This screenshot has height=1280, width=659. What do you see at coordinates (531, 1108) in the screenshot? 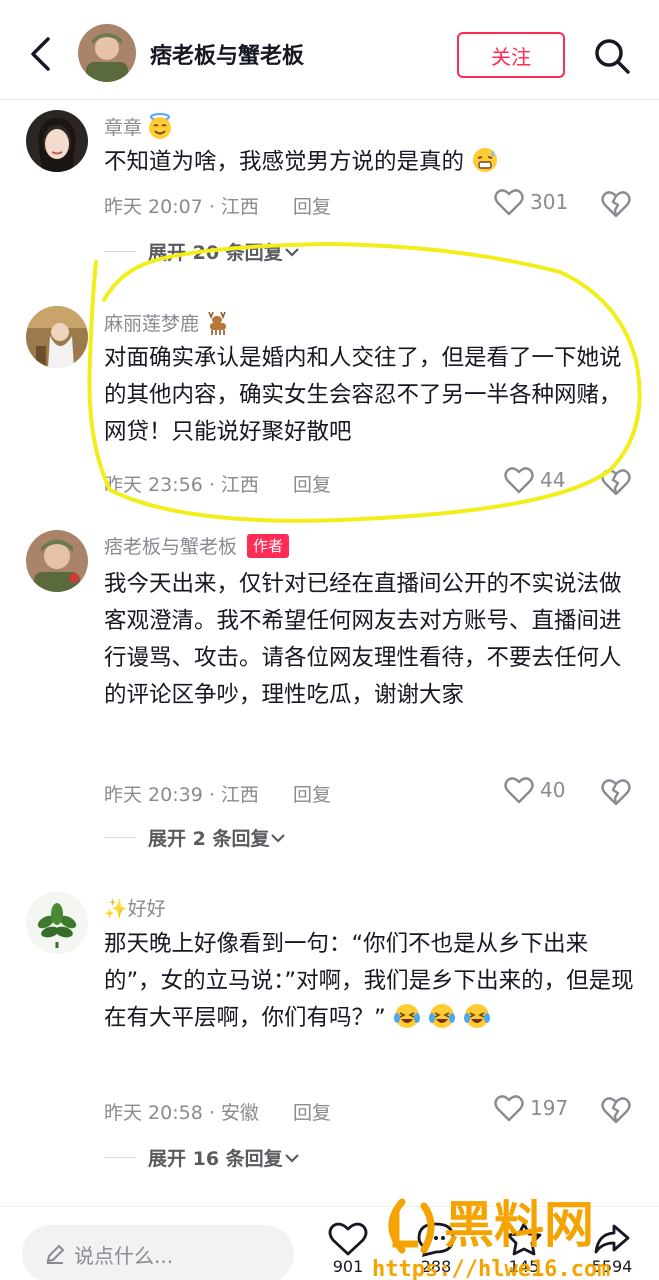
I see `like-button: 197` at bounding box center [531, 1108].